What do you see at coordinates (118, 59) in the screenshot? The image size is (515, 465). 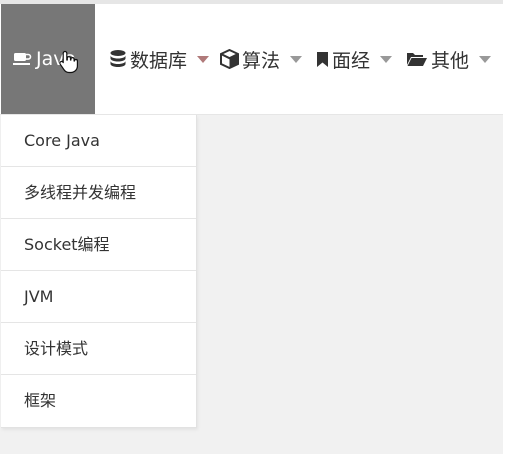 I see `database-icon` at bounding box center [118, 59].